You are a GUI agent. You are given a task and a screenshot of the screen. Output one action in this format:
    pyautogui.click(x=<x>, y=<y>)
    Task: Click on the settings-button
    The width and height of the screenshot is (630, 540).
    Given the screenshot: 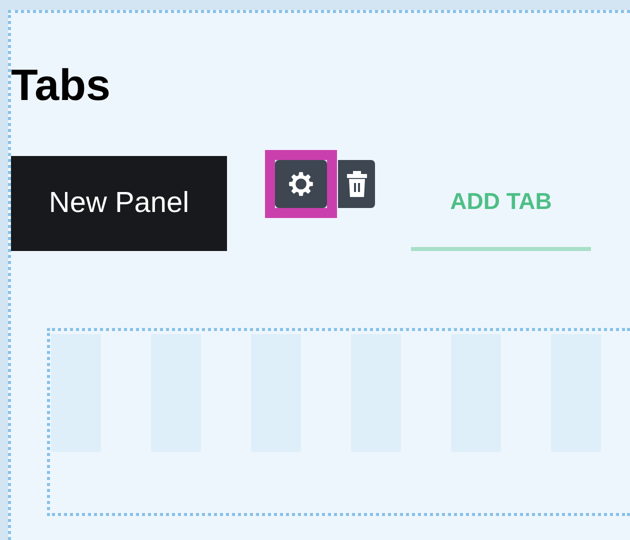 What is the action you would take?
    pyautogui.click(x=301, y=184)
    